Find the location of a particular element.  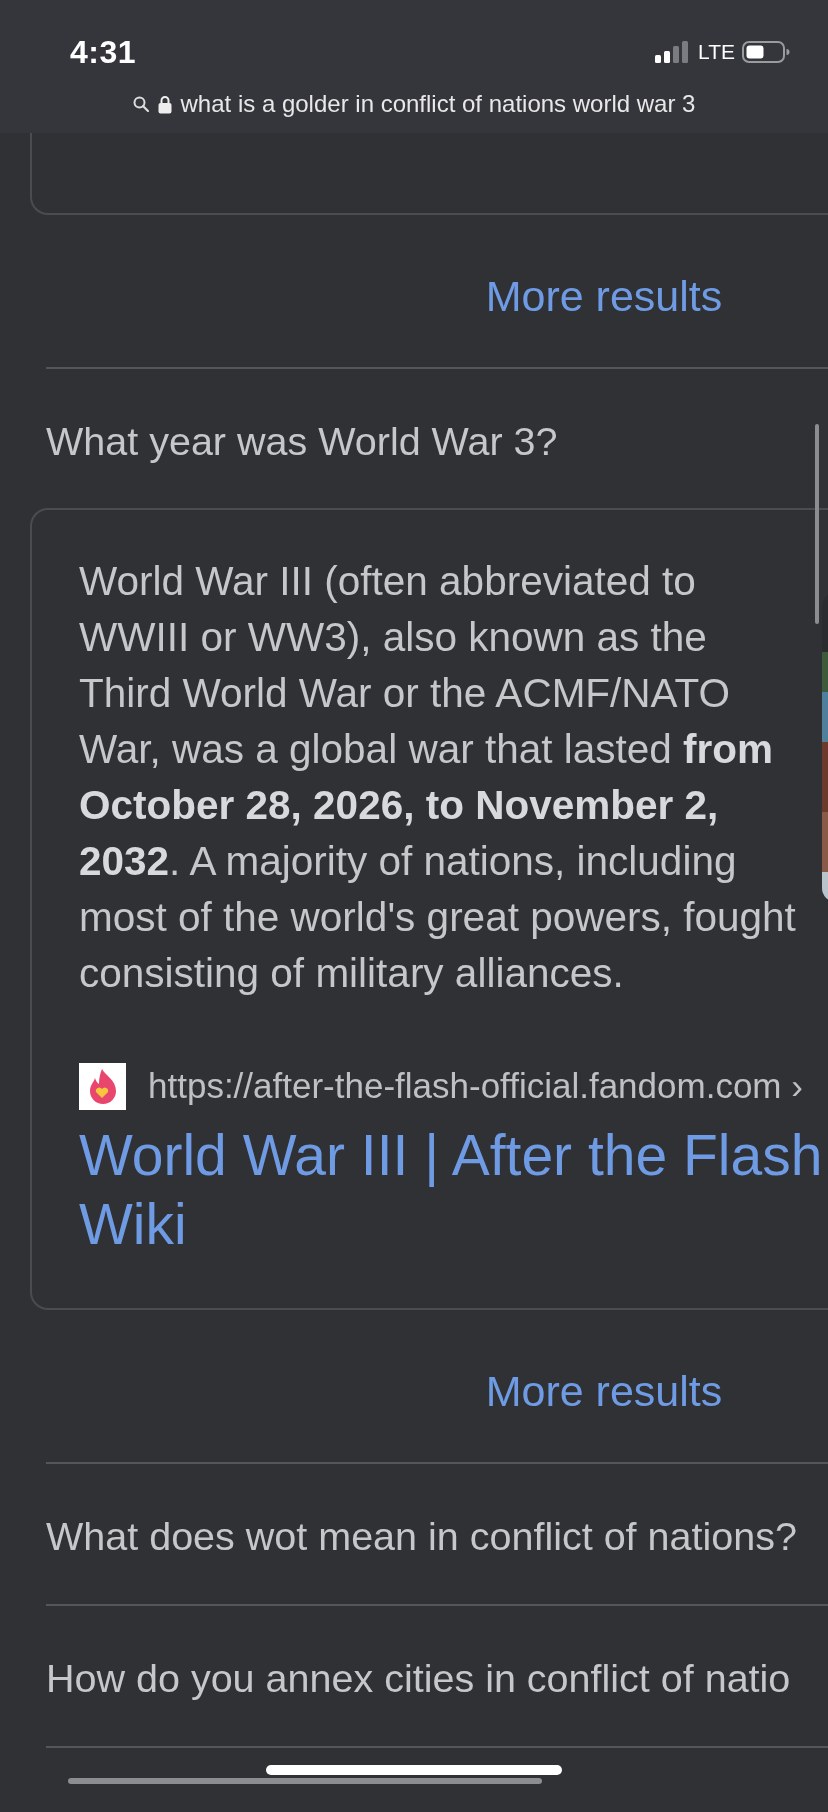

clock-time: 4:31 is located at coordinates (103, 52).